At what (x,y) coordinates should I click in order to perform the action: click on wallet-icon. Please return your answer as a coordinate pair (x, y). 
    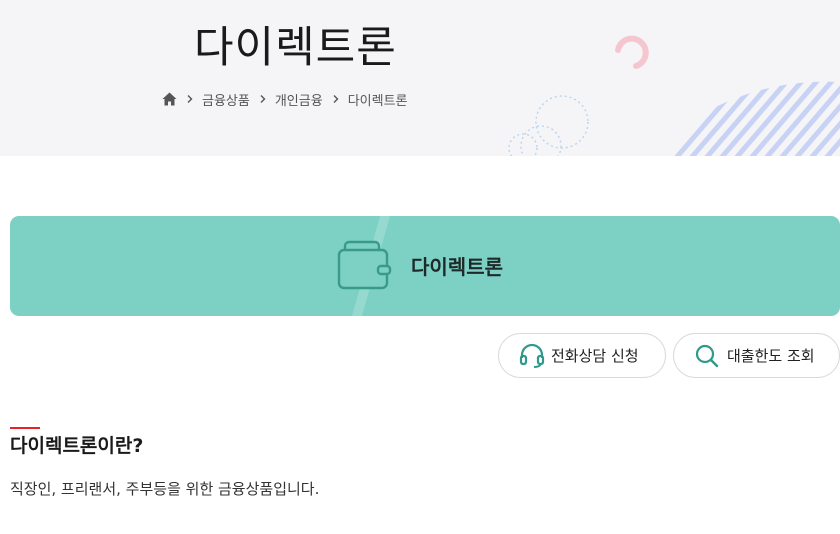
    Looking at the image, I should click on (364, 265).